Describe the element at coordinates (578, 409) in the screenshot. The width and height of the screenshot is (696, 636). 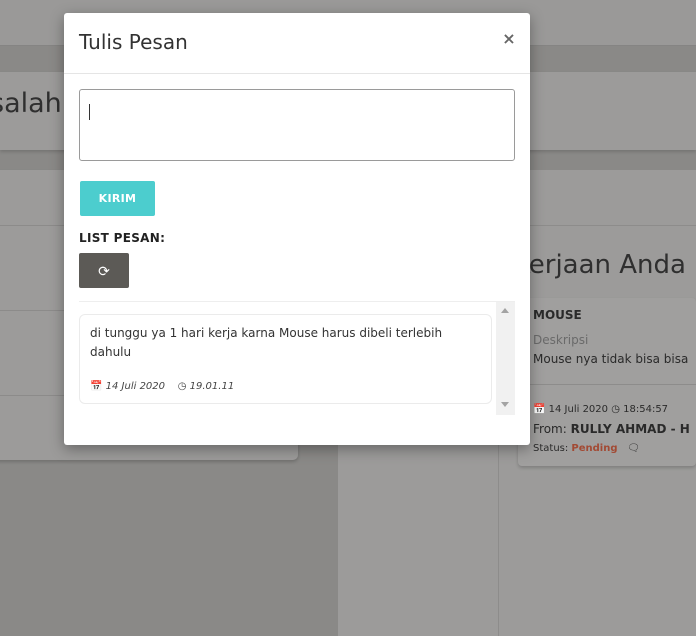
I see `task-date: 14 Juli 2020` at that location.